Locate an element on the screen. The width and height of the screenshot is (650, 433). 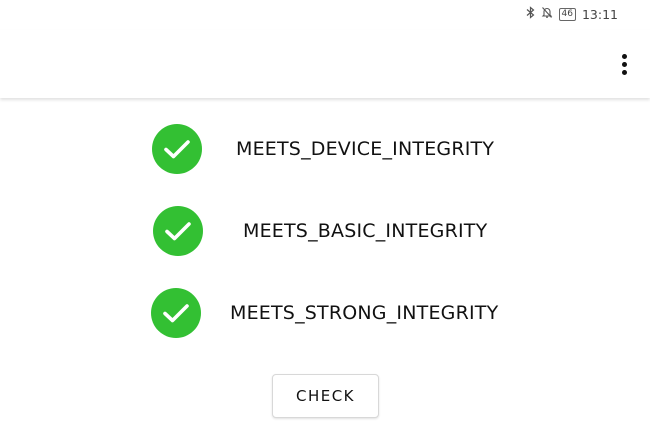
integrity-row-basic: MEETS_BASIC_INTEGRITY is located at coordinates (320, 231).